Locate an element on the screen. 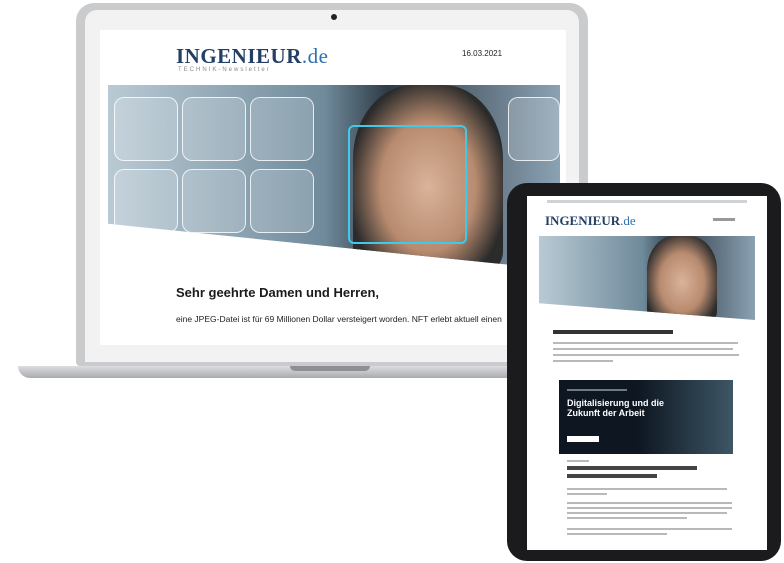  preheader-line is located at coordinates (647, 201).